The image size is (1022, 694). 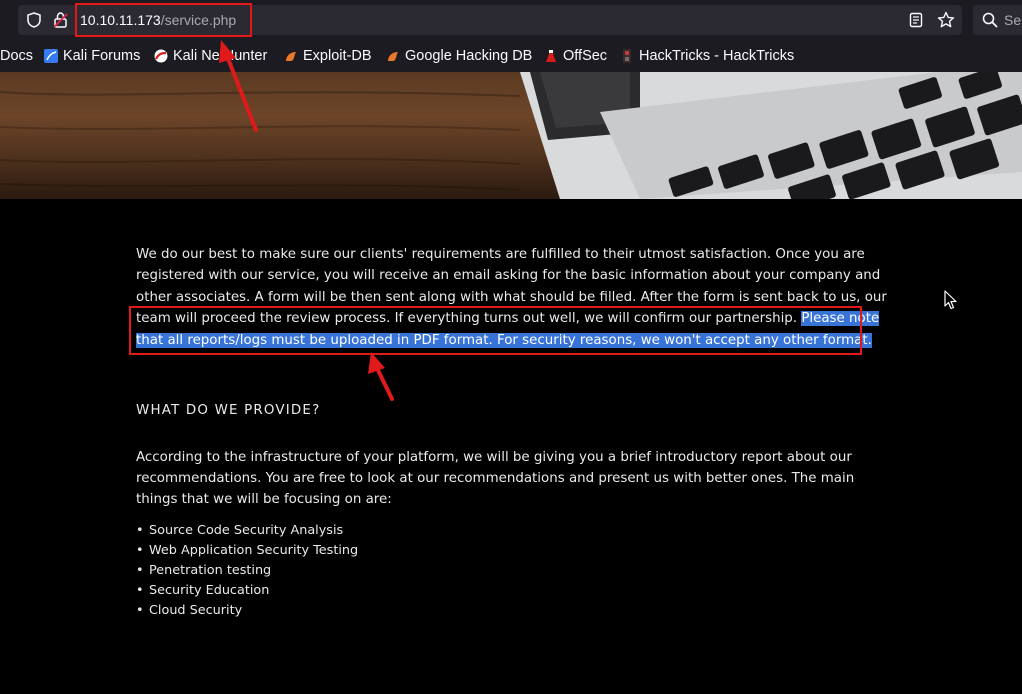 What do you see at coordinates (381, 376) in the screenshot?
I see `text-arrow-icon` at bounding box center [381, 376].